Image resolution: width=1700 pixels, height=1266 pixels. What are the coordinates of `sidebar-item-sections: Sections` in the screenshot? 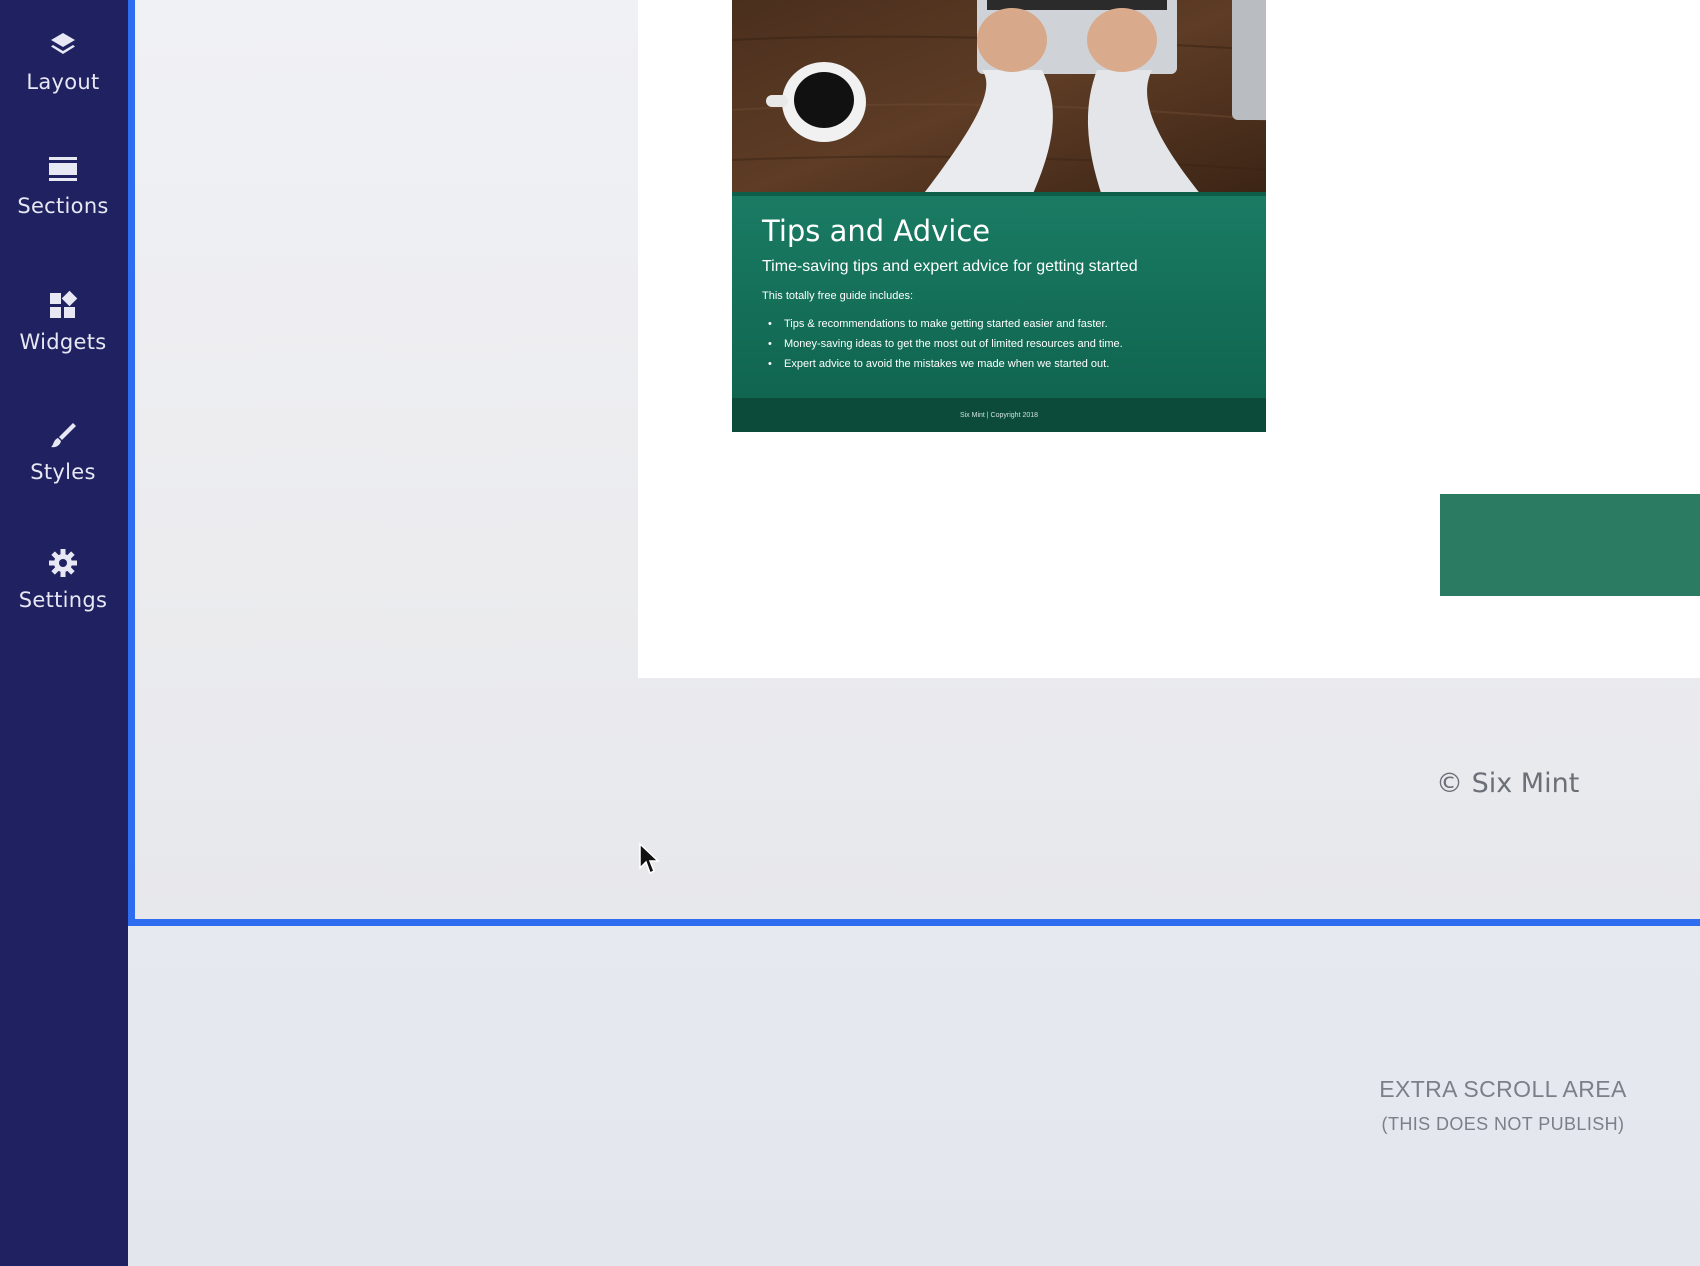 It's located at (63, 185).